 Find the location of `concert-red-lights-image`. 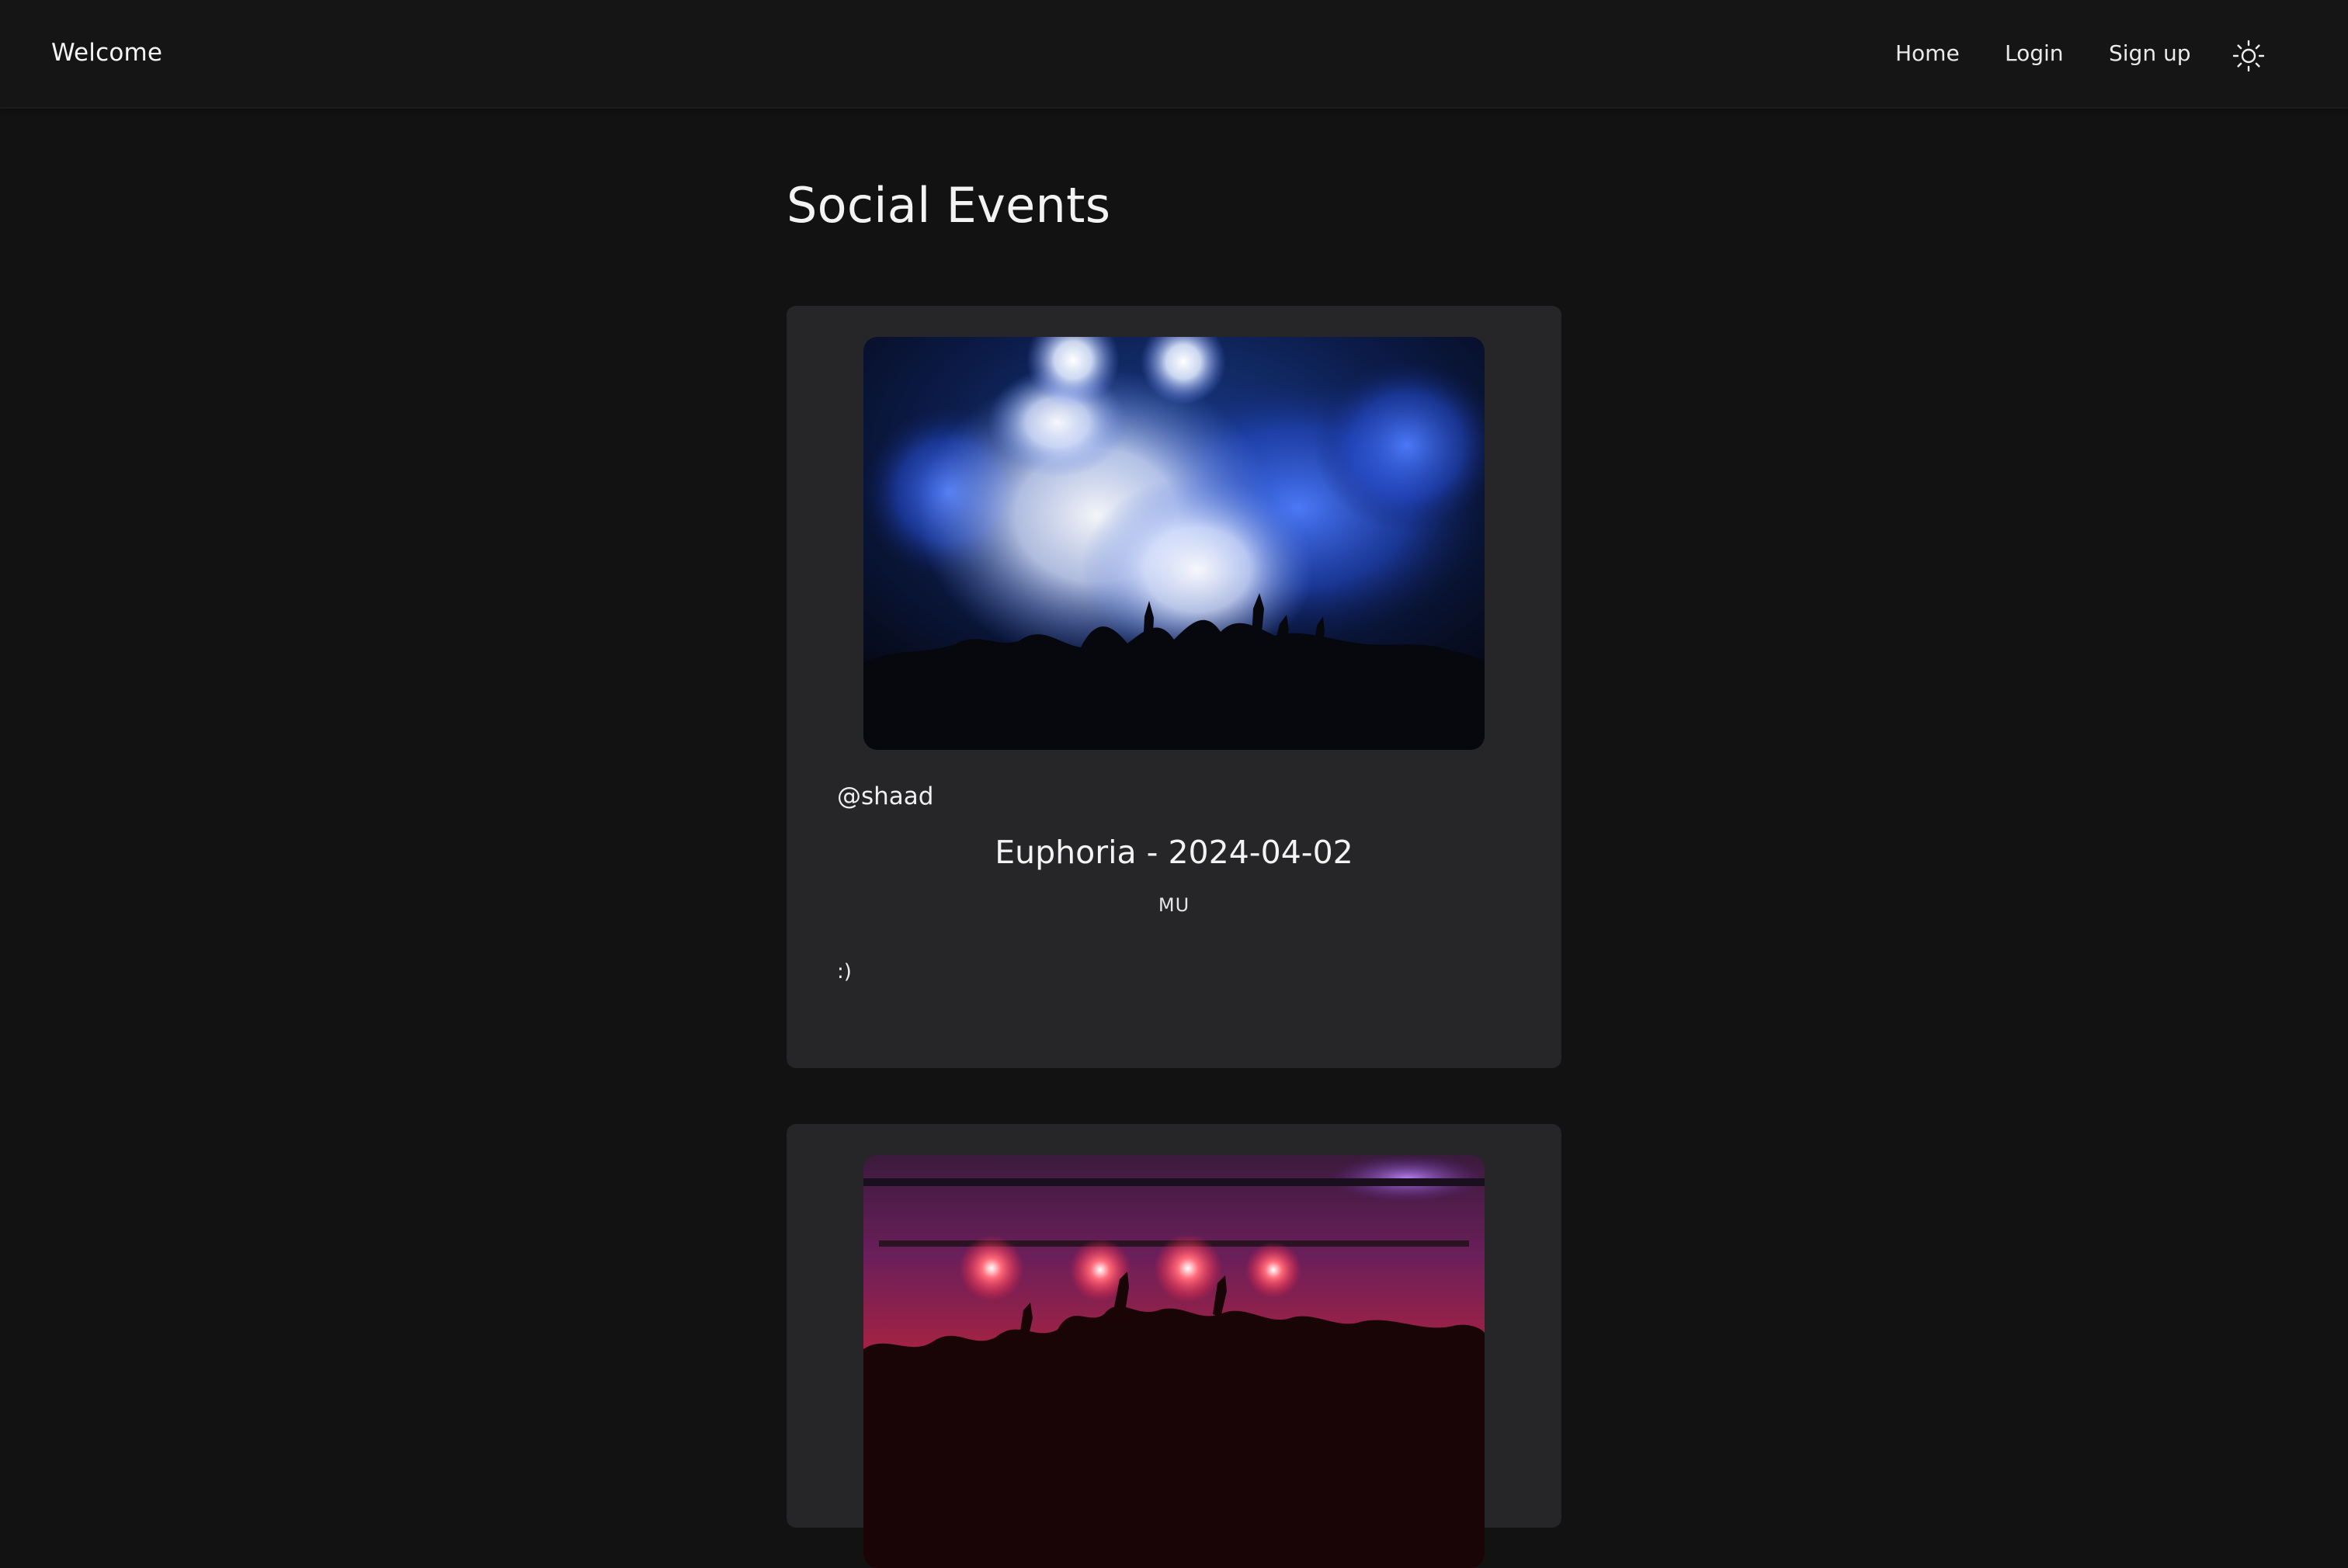

concert-red-lights-image is located at coordinates (1174, 1361).